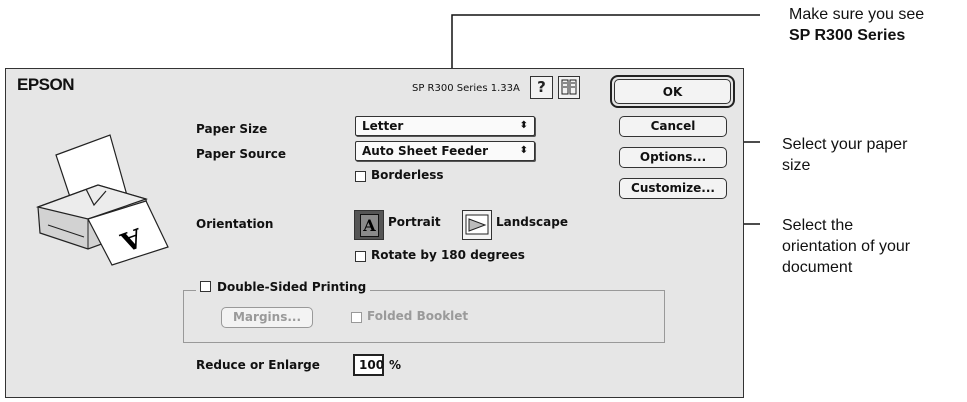 The image size is (967, 402). I want to click on folded-booklet-label: Folded Booklet, so click(417, 316).